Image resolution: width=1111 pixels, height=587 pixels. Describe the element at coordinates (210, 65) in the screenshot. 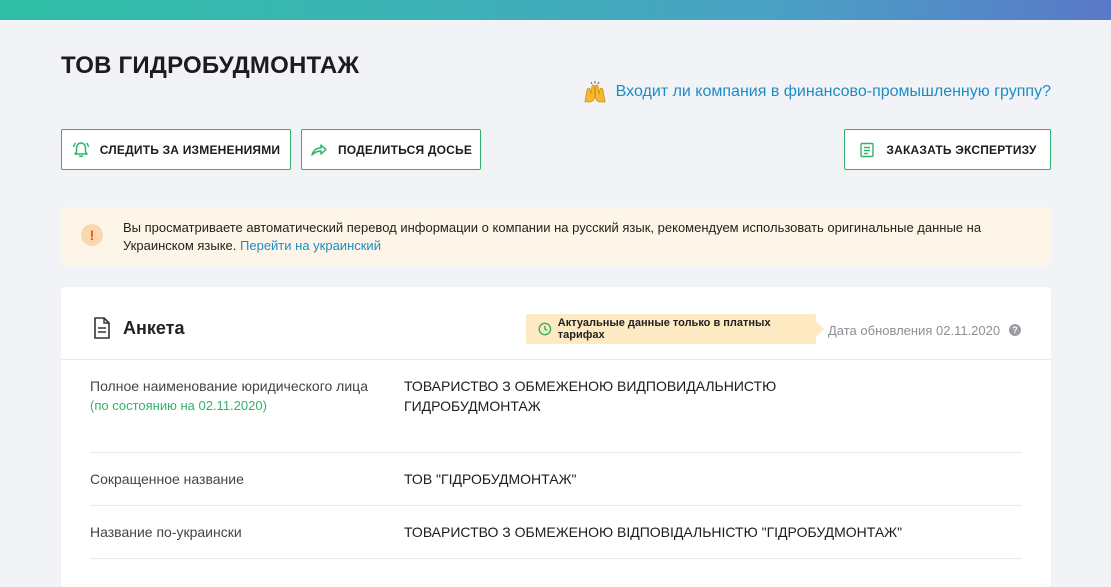

I see `page-title: ТОВ ГИДРОБУДМОНТАЖ` at that location.